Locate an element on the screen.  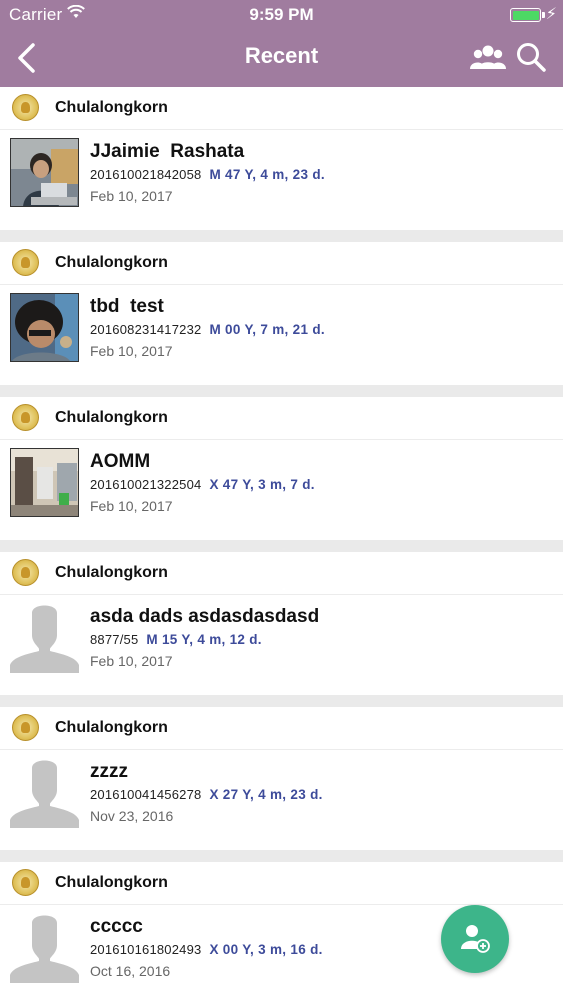
patient-age: M 00 Y, 7 m, 21 d. is located at coordinates (267, 329).